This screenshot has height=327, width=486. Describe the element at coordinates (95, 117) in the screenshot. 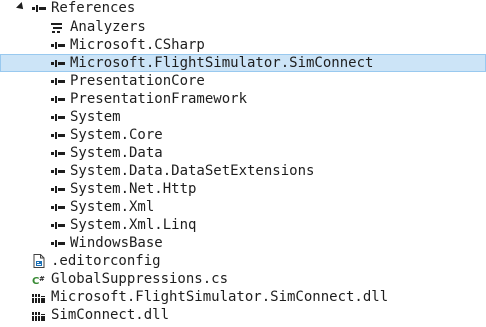

I see `reference-label: System` at that location.